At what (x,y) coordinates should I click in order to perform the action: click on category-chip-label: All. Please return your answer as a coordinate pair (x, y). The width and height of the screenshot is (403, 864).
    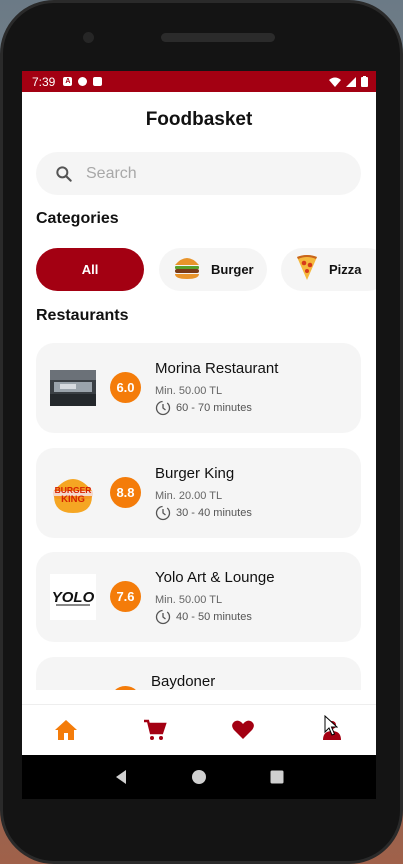
    Looking at the image, I should click on (90, 269).